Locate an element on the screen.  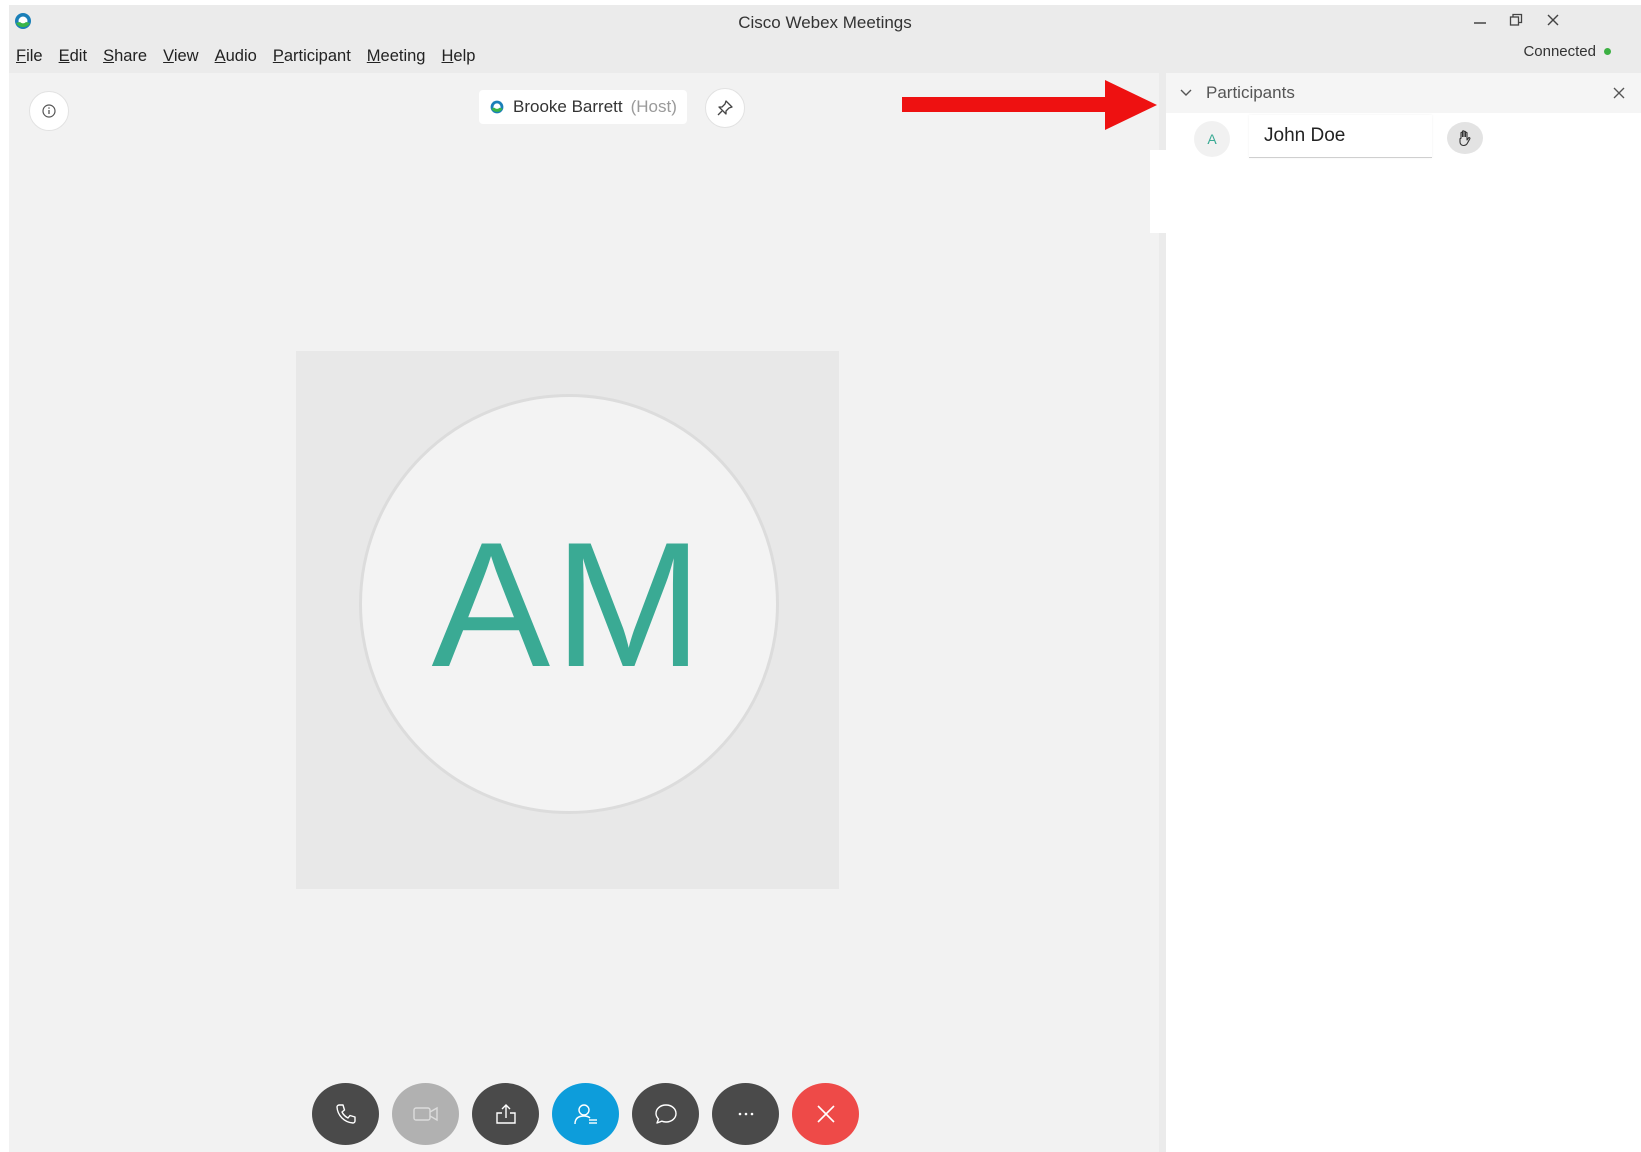
chat-icon is located at coordinates (665, 1114).